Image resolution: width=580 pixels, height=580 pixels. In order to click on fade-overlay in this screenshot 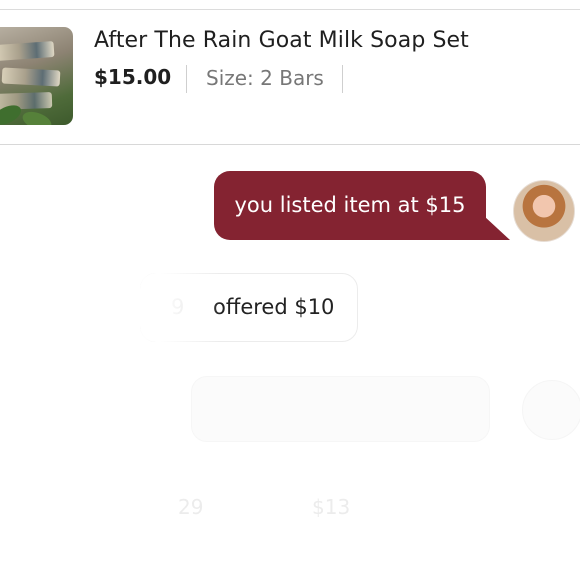, I will do `click(180, 307)`.